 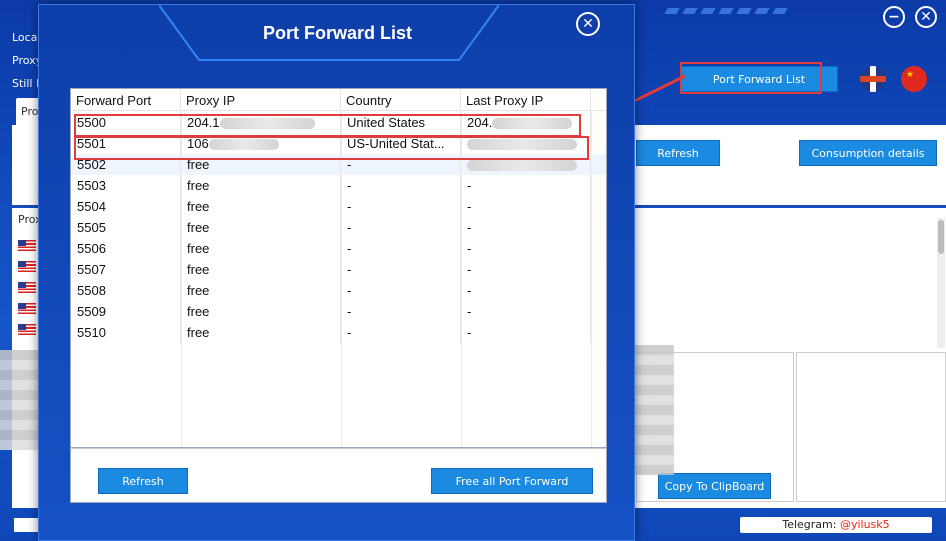 I want to click on table-row: 5509 free - -, so click(x=338, y=311).